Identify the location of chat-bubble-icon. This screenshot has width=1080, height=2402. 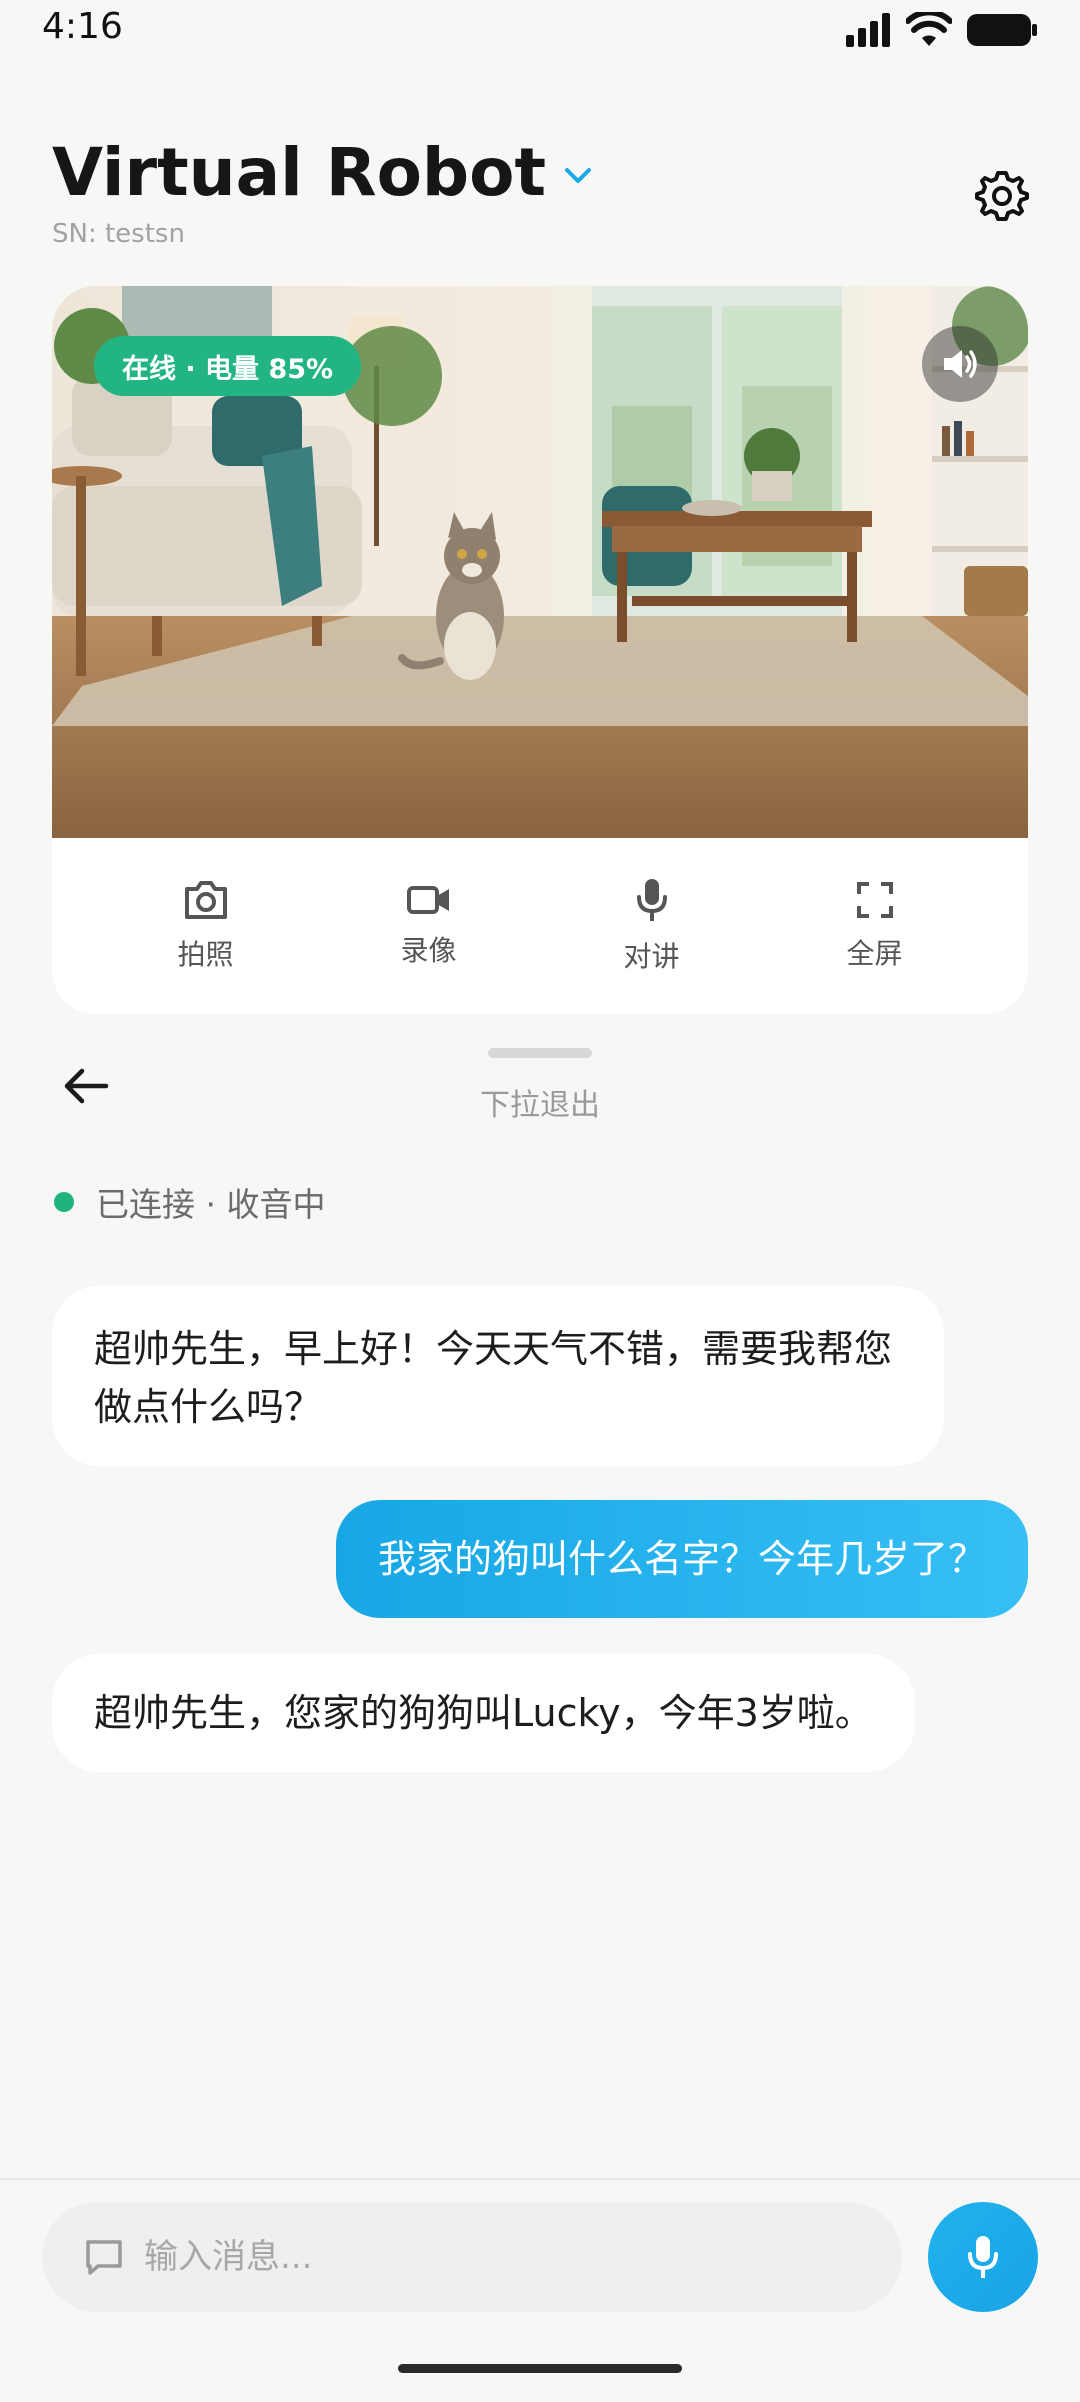
(104, 2257).